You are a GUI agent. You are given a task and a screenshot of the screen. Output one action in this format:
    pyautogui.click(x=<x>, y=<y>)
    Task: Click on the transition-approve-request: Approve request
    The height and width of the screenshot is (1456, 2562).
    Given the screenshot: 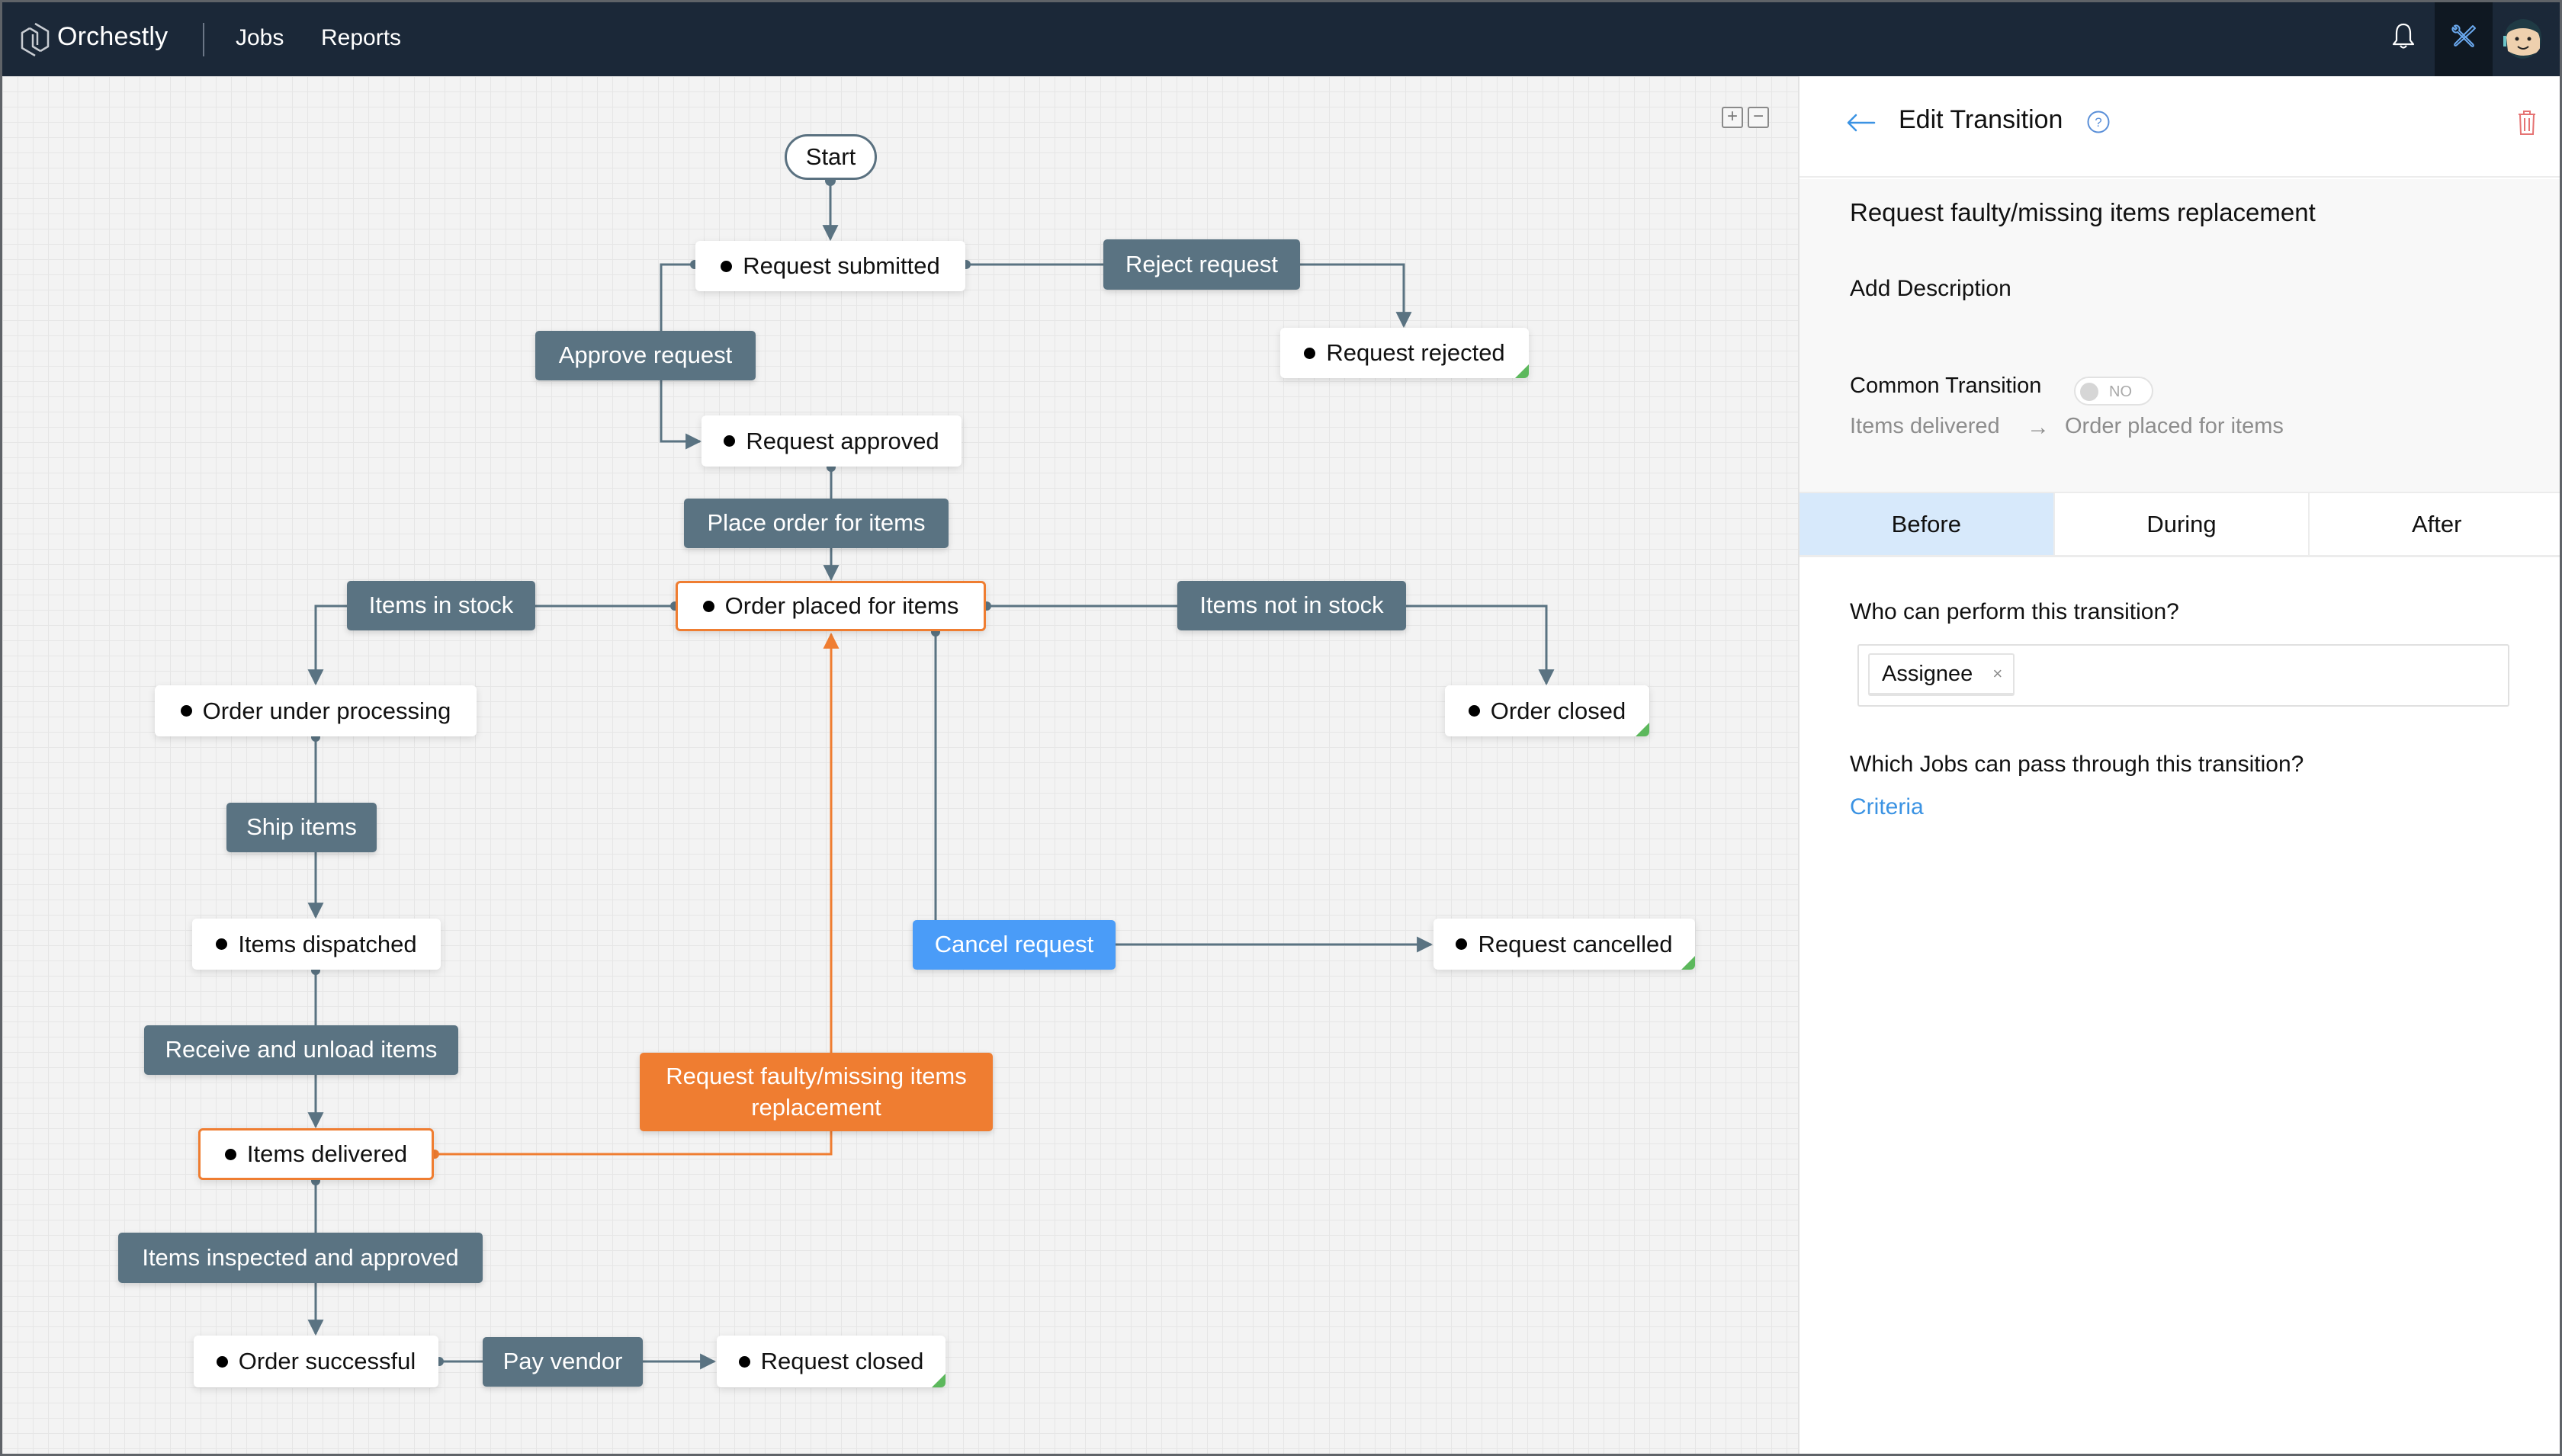 What is the action you would take?
    pyautogui.click(x=645, y=355)
    